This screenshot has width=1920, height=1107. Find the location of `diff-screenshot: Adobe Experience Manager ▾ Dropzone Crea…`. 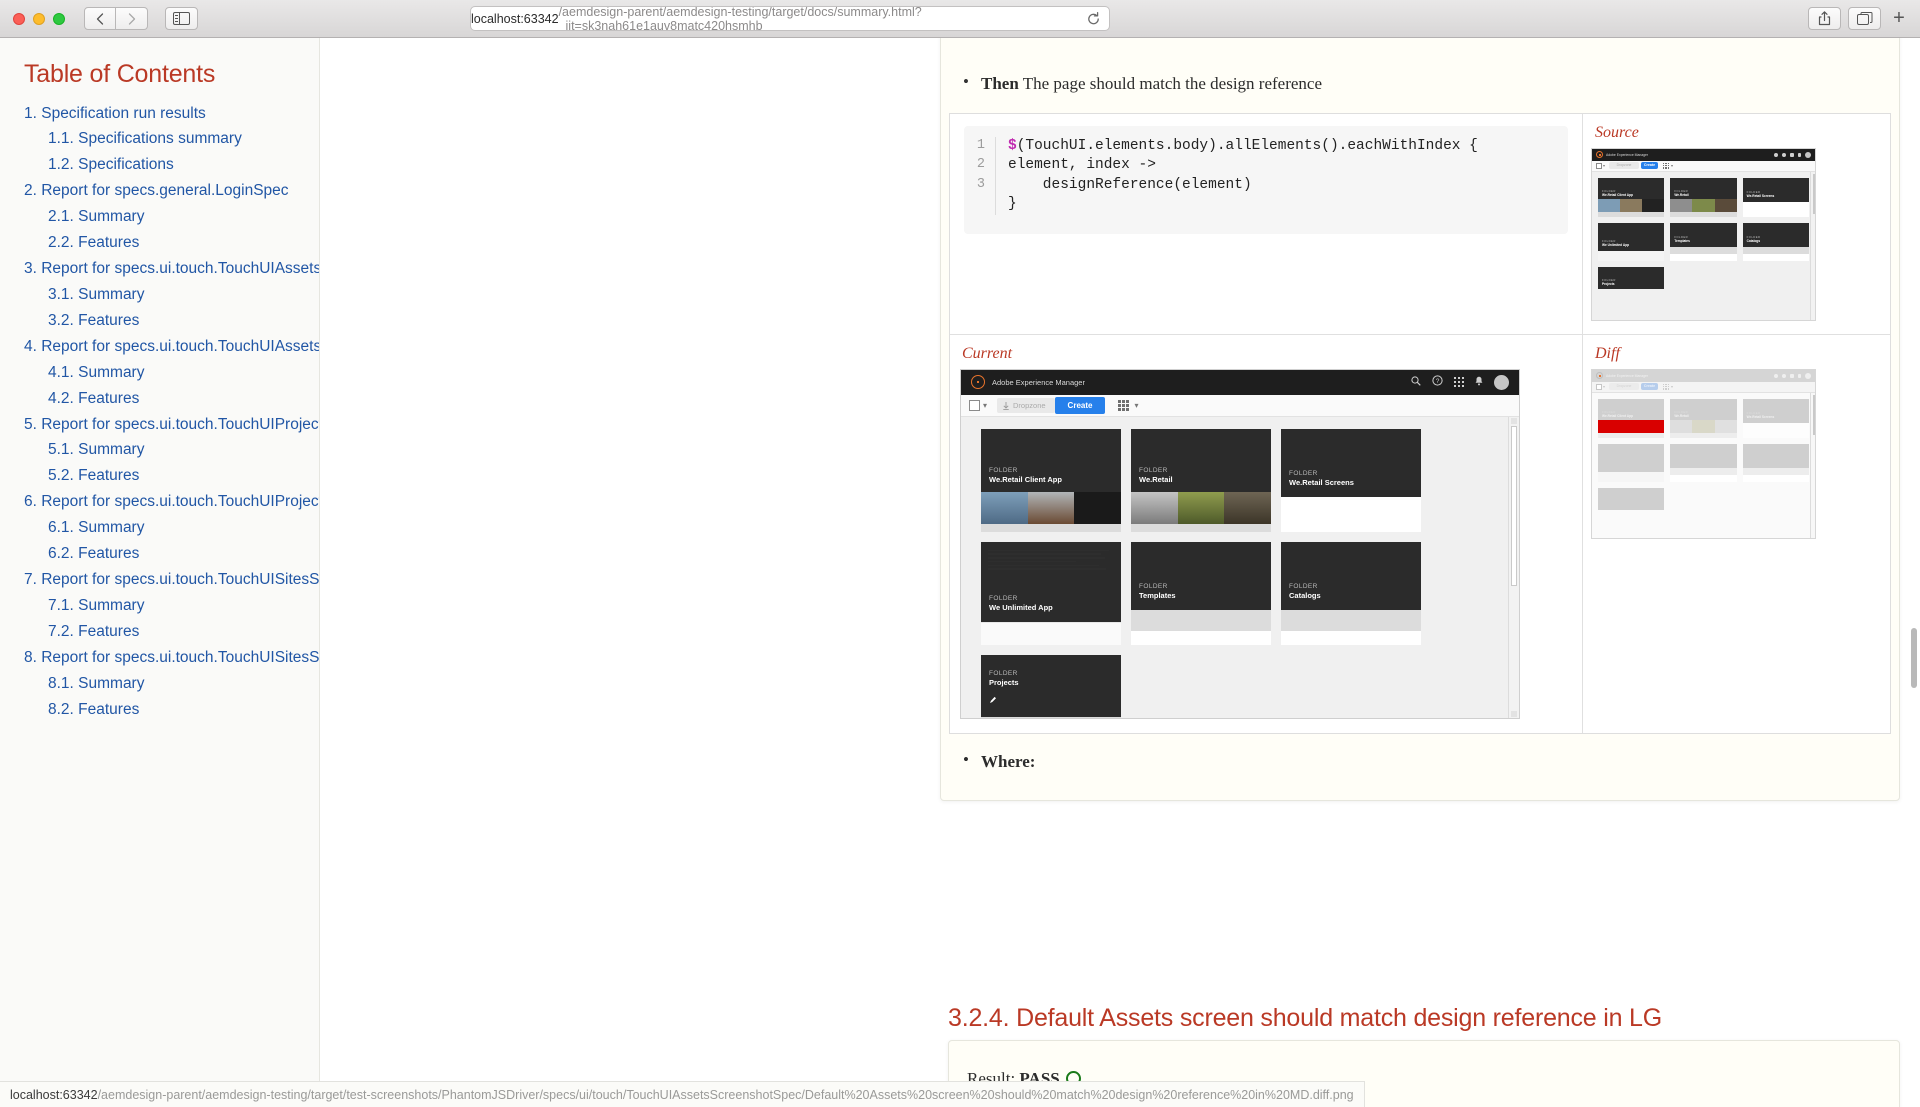

diff-screenshot: Adobe Experience Manager ▾ Dropzone Crea… is located at coordinates (1703, 453).